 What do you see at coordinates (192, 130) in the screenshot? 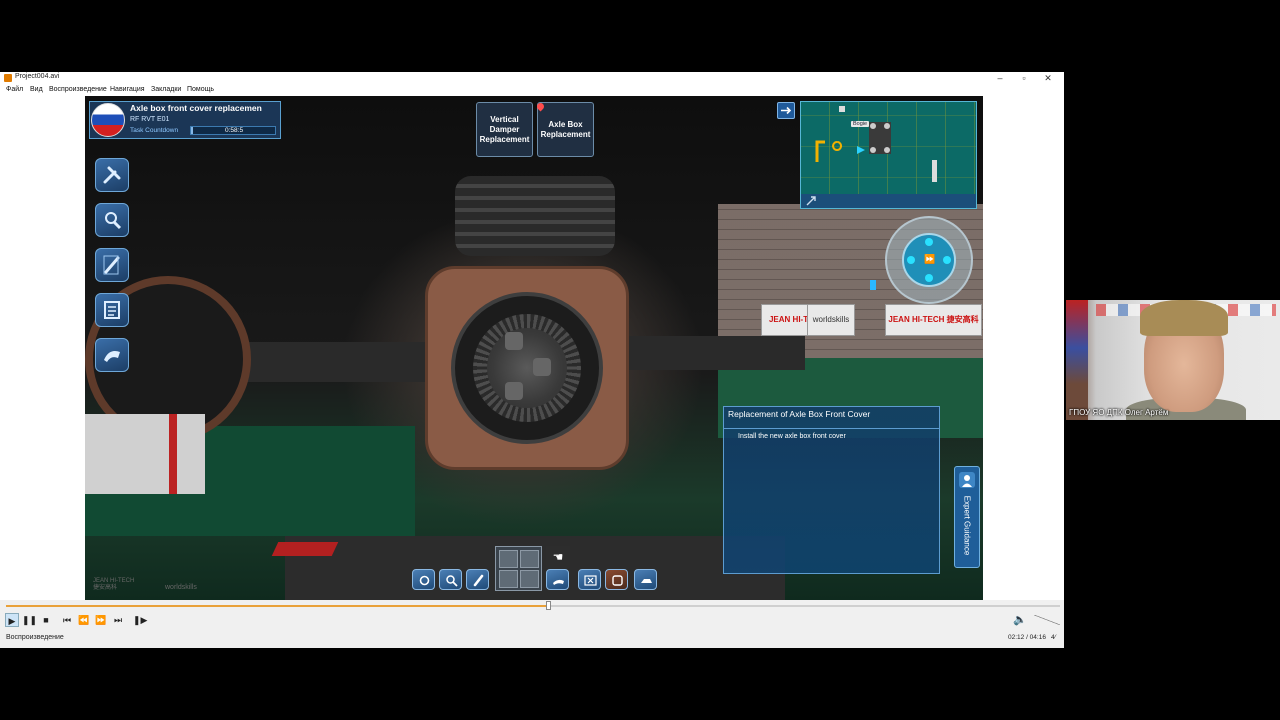
I see `countdown-fill` at bounding box center [192, 130].